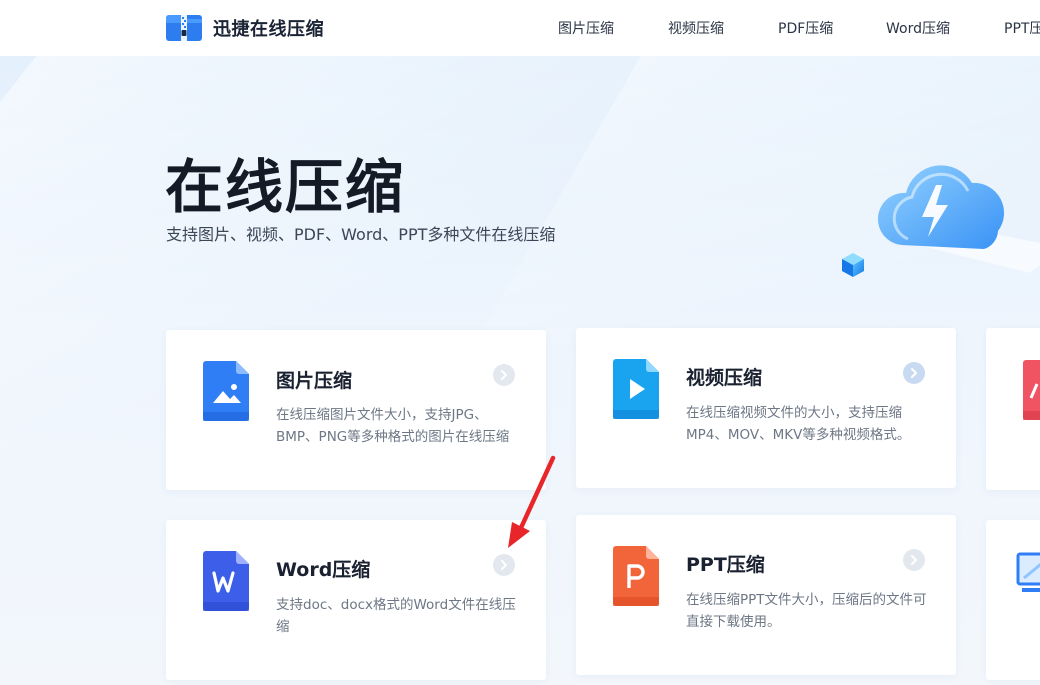 Image resolution: width=1040 pixels, height=685 pixels. What do you see at coordinates (1013, 409) in the screenshot?
I see `card-pdf-compress` at bounding box center [1013, 409].